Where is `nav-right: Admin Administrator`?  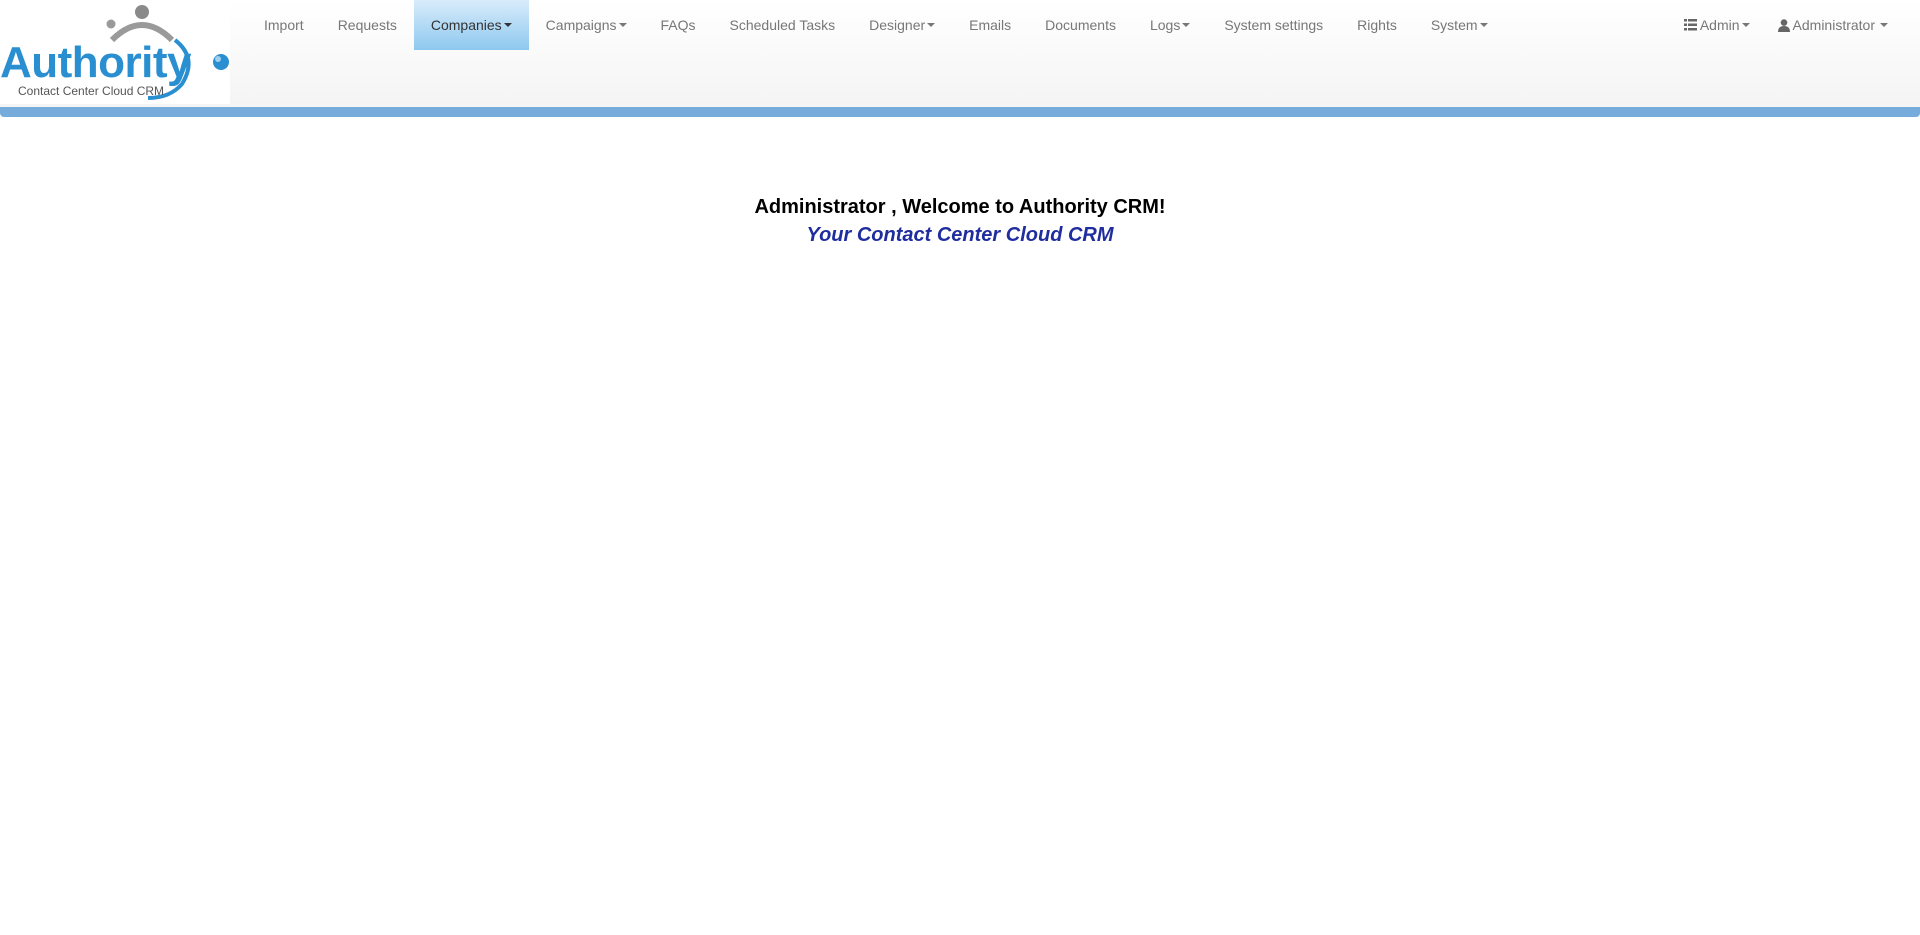
nav-right: Admin Administrator is located at coordinates (1787, 25).